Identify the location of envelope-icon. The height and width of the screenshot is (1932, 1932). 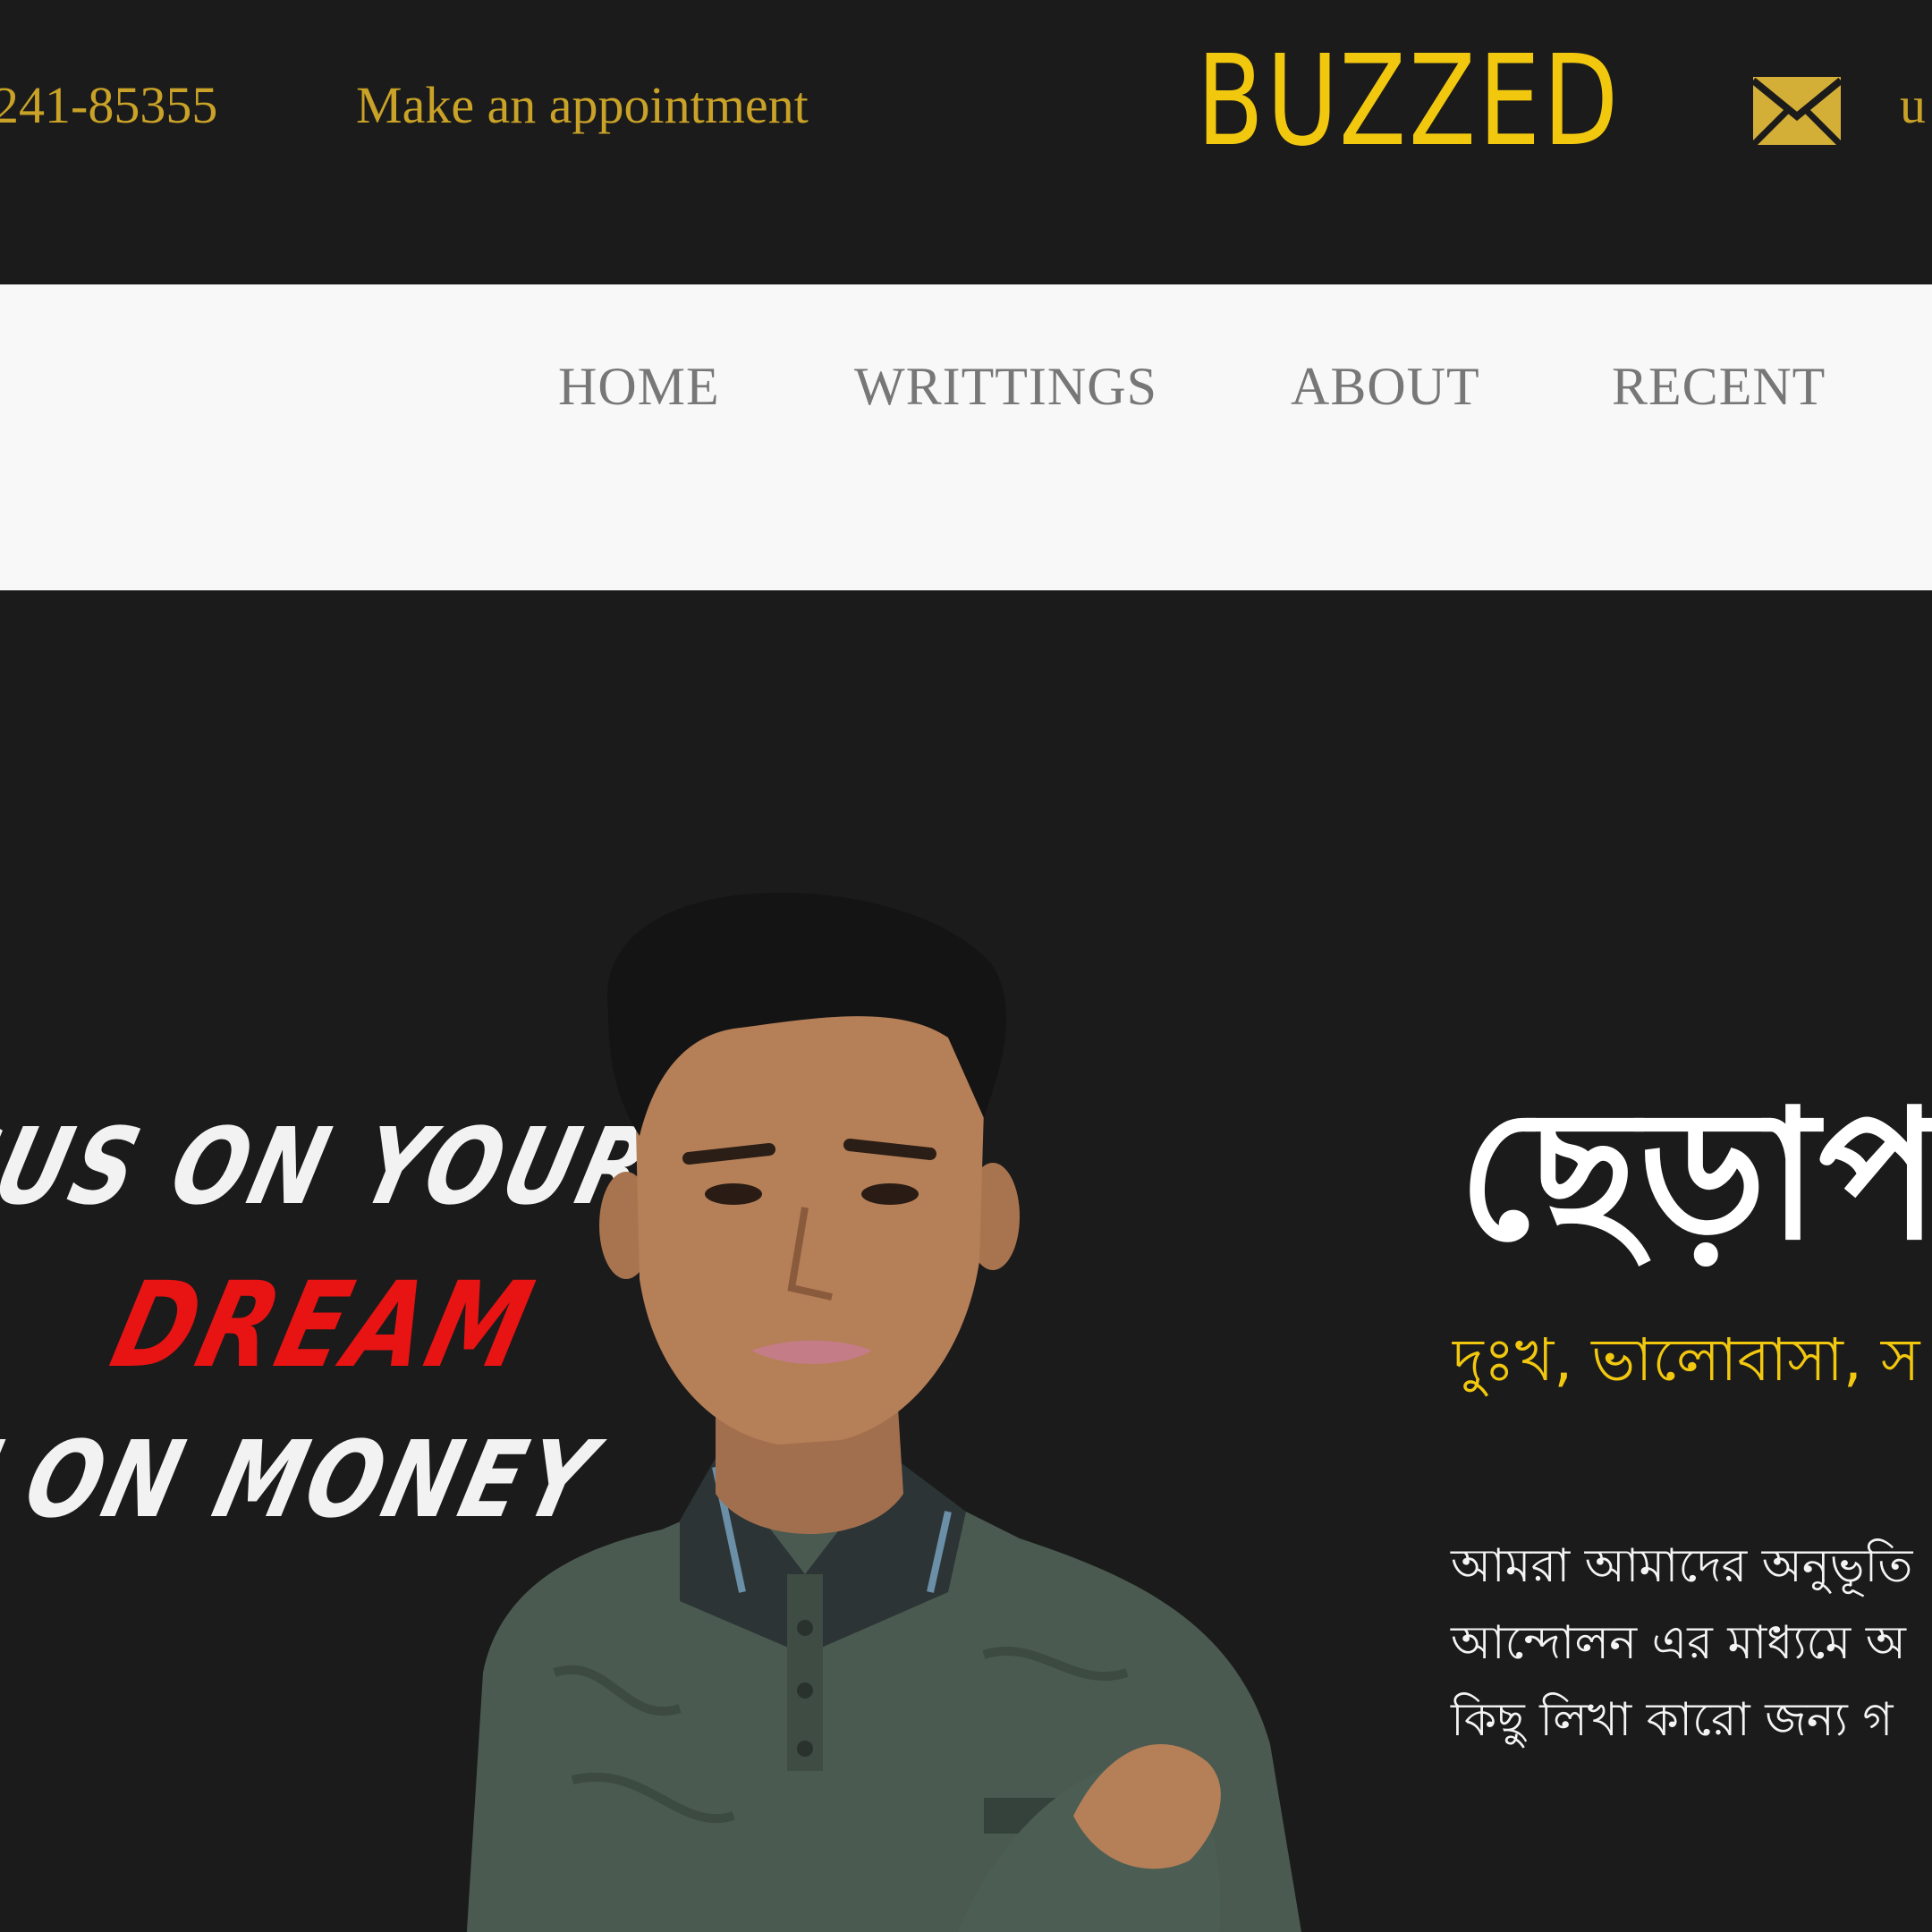
(1797, 111).